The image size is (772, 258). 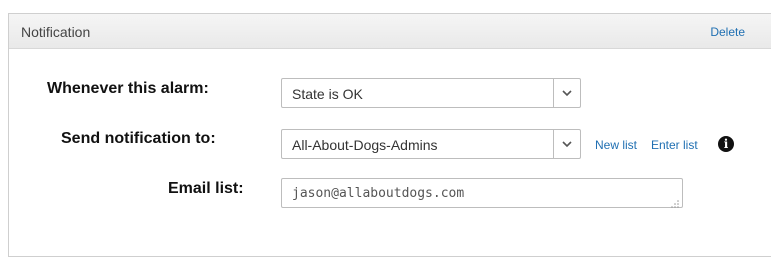 I want to click on delete-link: Delete, so click(x=727, y=32).